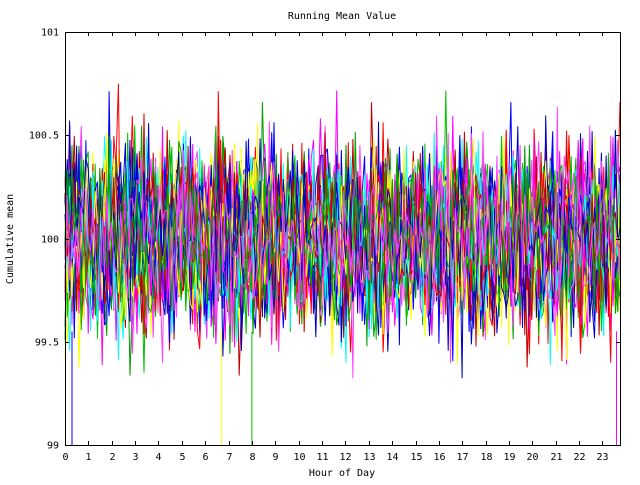 The height and width of the screenshot is (485, 640). Describe the element at coordinates (299, 457) in the screenshot. I see `x-tick-label: 10` at that location.